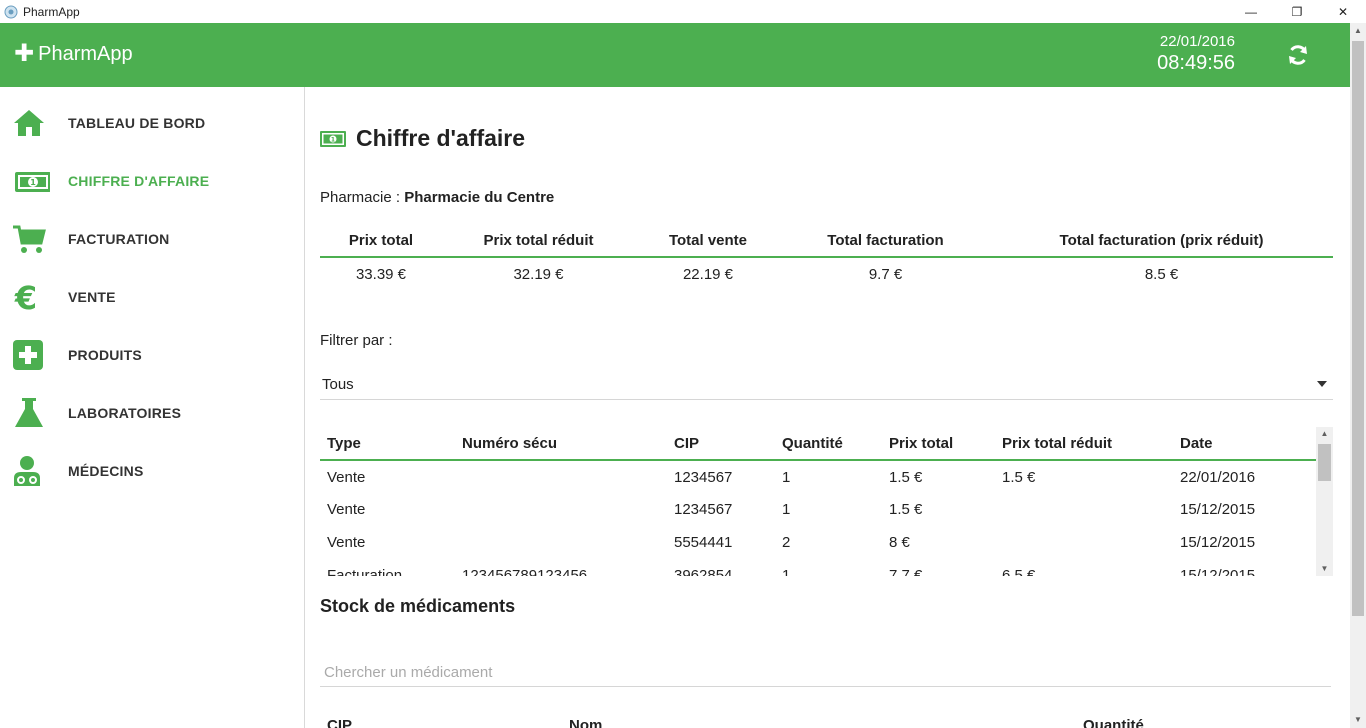 The width and height of the screenshot is (1366, 728). I want to click on home-icon, so click(29, 123).